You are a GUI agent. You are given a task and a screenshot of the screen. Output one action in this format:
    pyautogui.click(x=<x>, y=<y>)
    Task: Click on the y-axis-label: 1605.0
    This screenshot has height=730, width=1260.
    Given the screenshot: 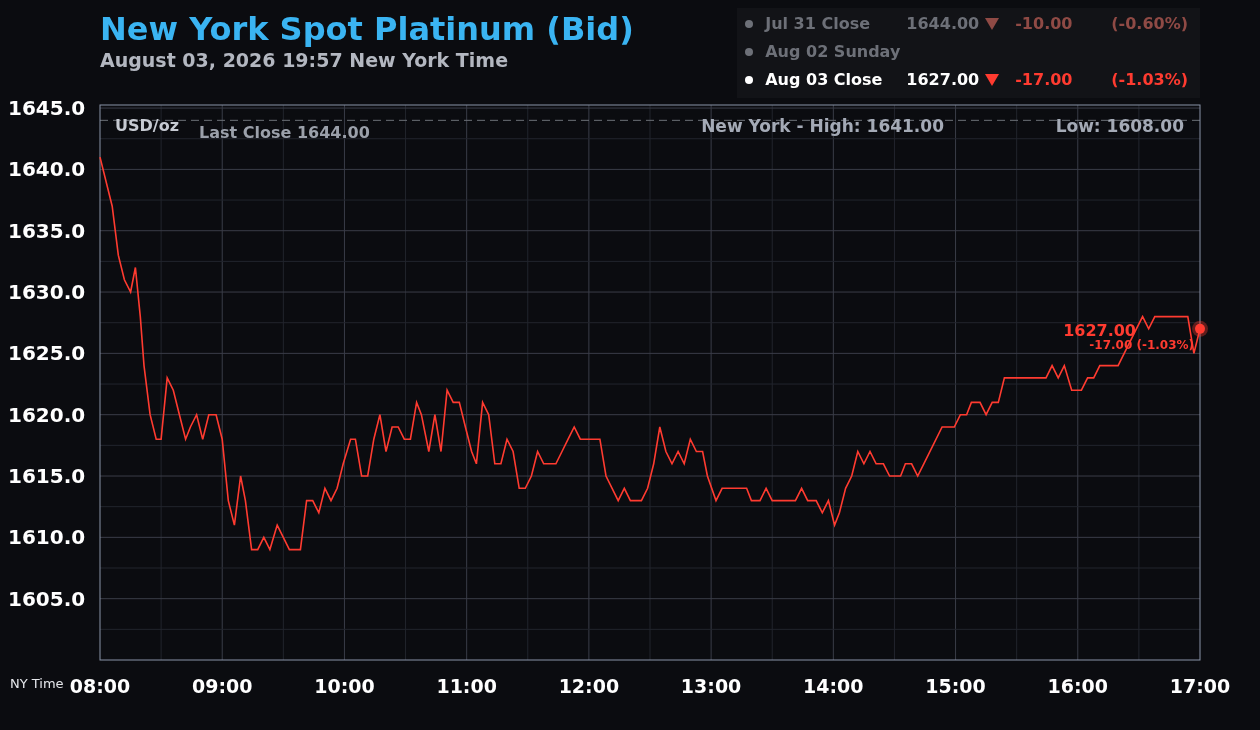 What is the action you would take?
    pyautogui.click(x=47, y=598)
    